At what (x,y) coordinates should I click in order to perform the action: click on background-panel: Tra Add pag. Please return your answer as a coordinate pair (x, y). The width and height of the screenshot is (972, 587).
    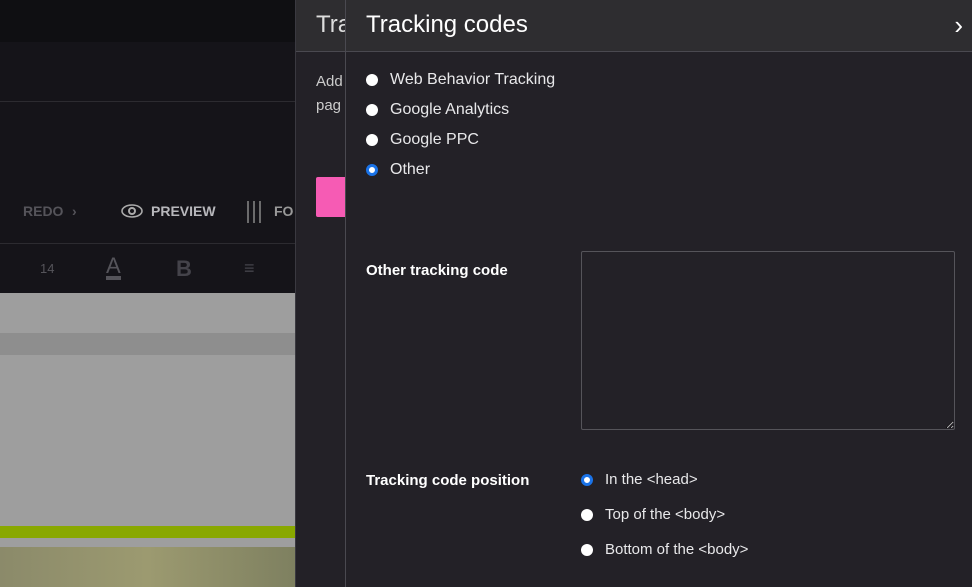
    Looking at the image, I should click on (320, 293).